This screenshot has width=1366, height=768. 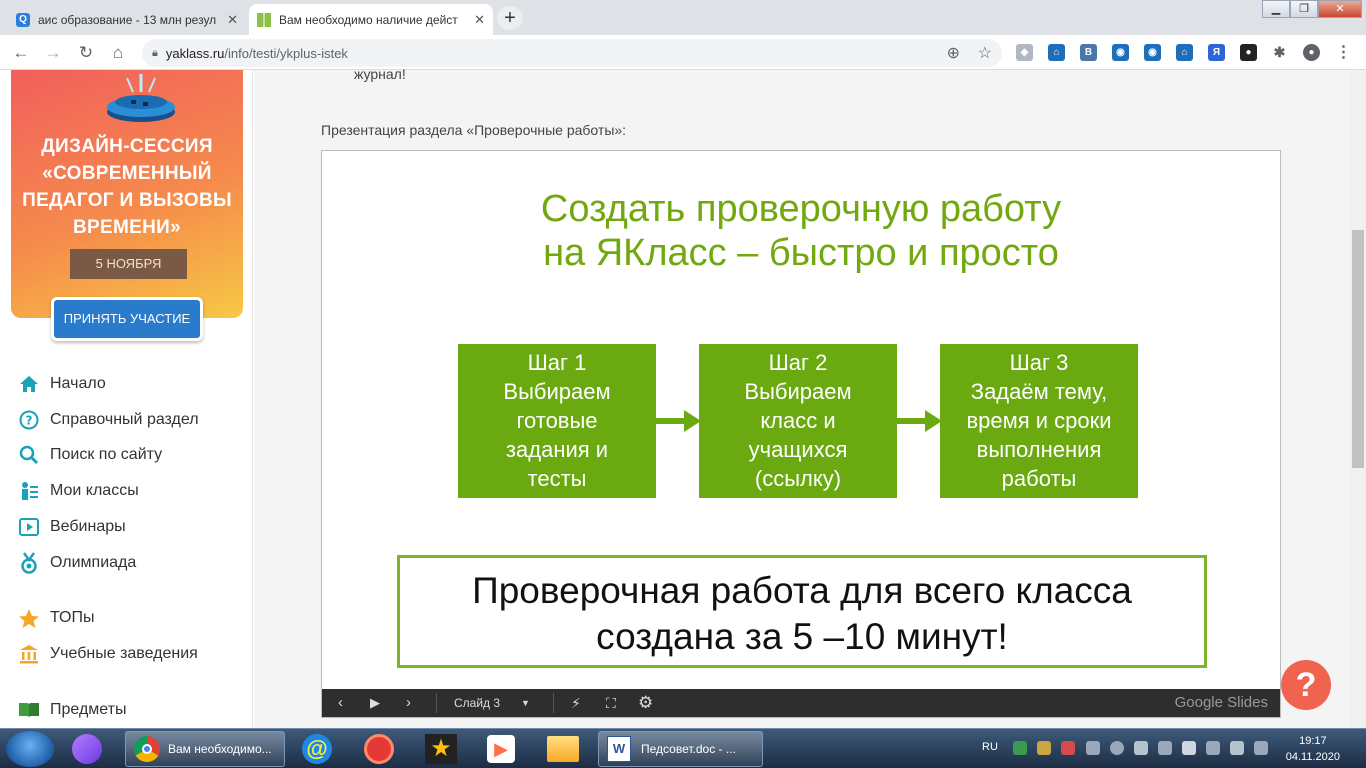 What do you see at coordinates (1237, 748) in the screenshot?
I see `tray-monitor-icon` at bounding box center [1237, 748].